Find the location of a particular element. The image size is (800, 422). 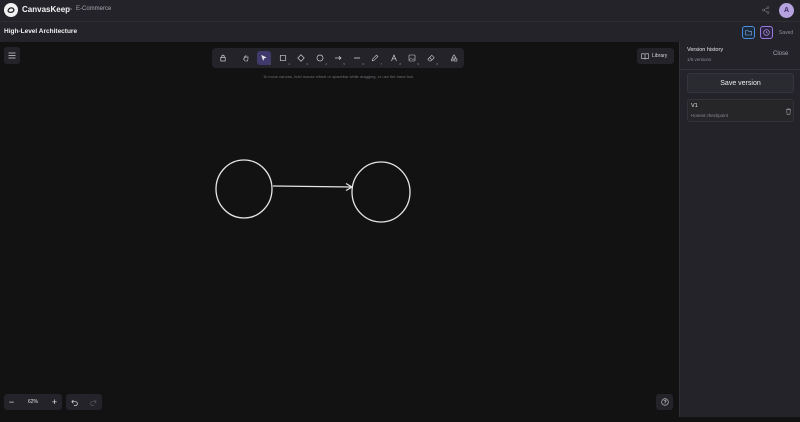

tool-rectangle: 2 is located at coordinates (283, 58).